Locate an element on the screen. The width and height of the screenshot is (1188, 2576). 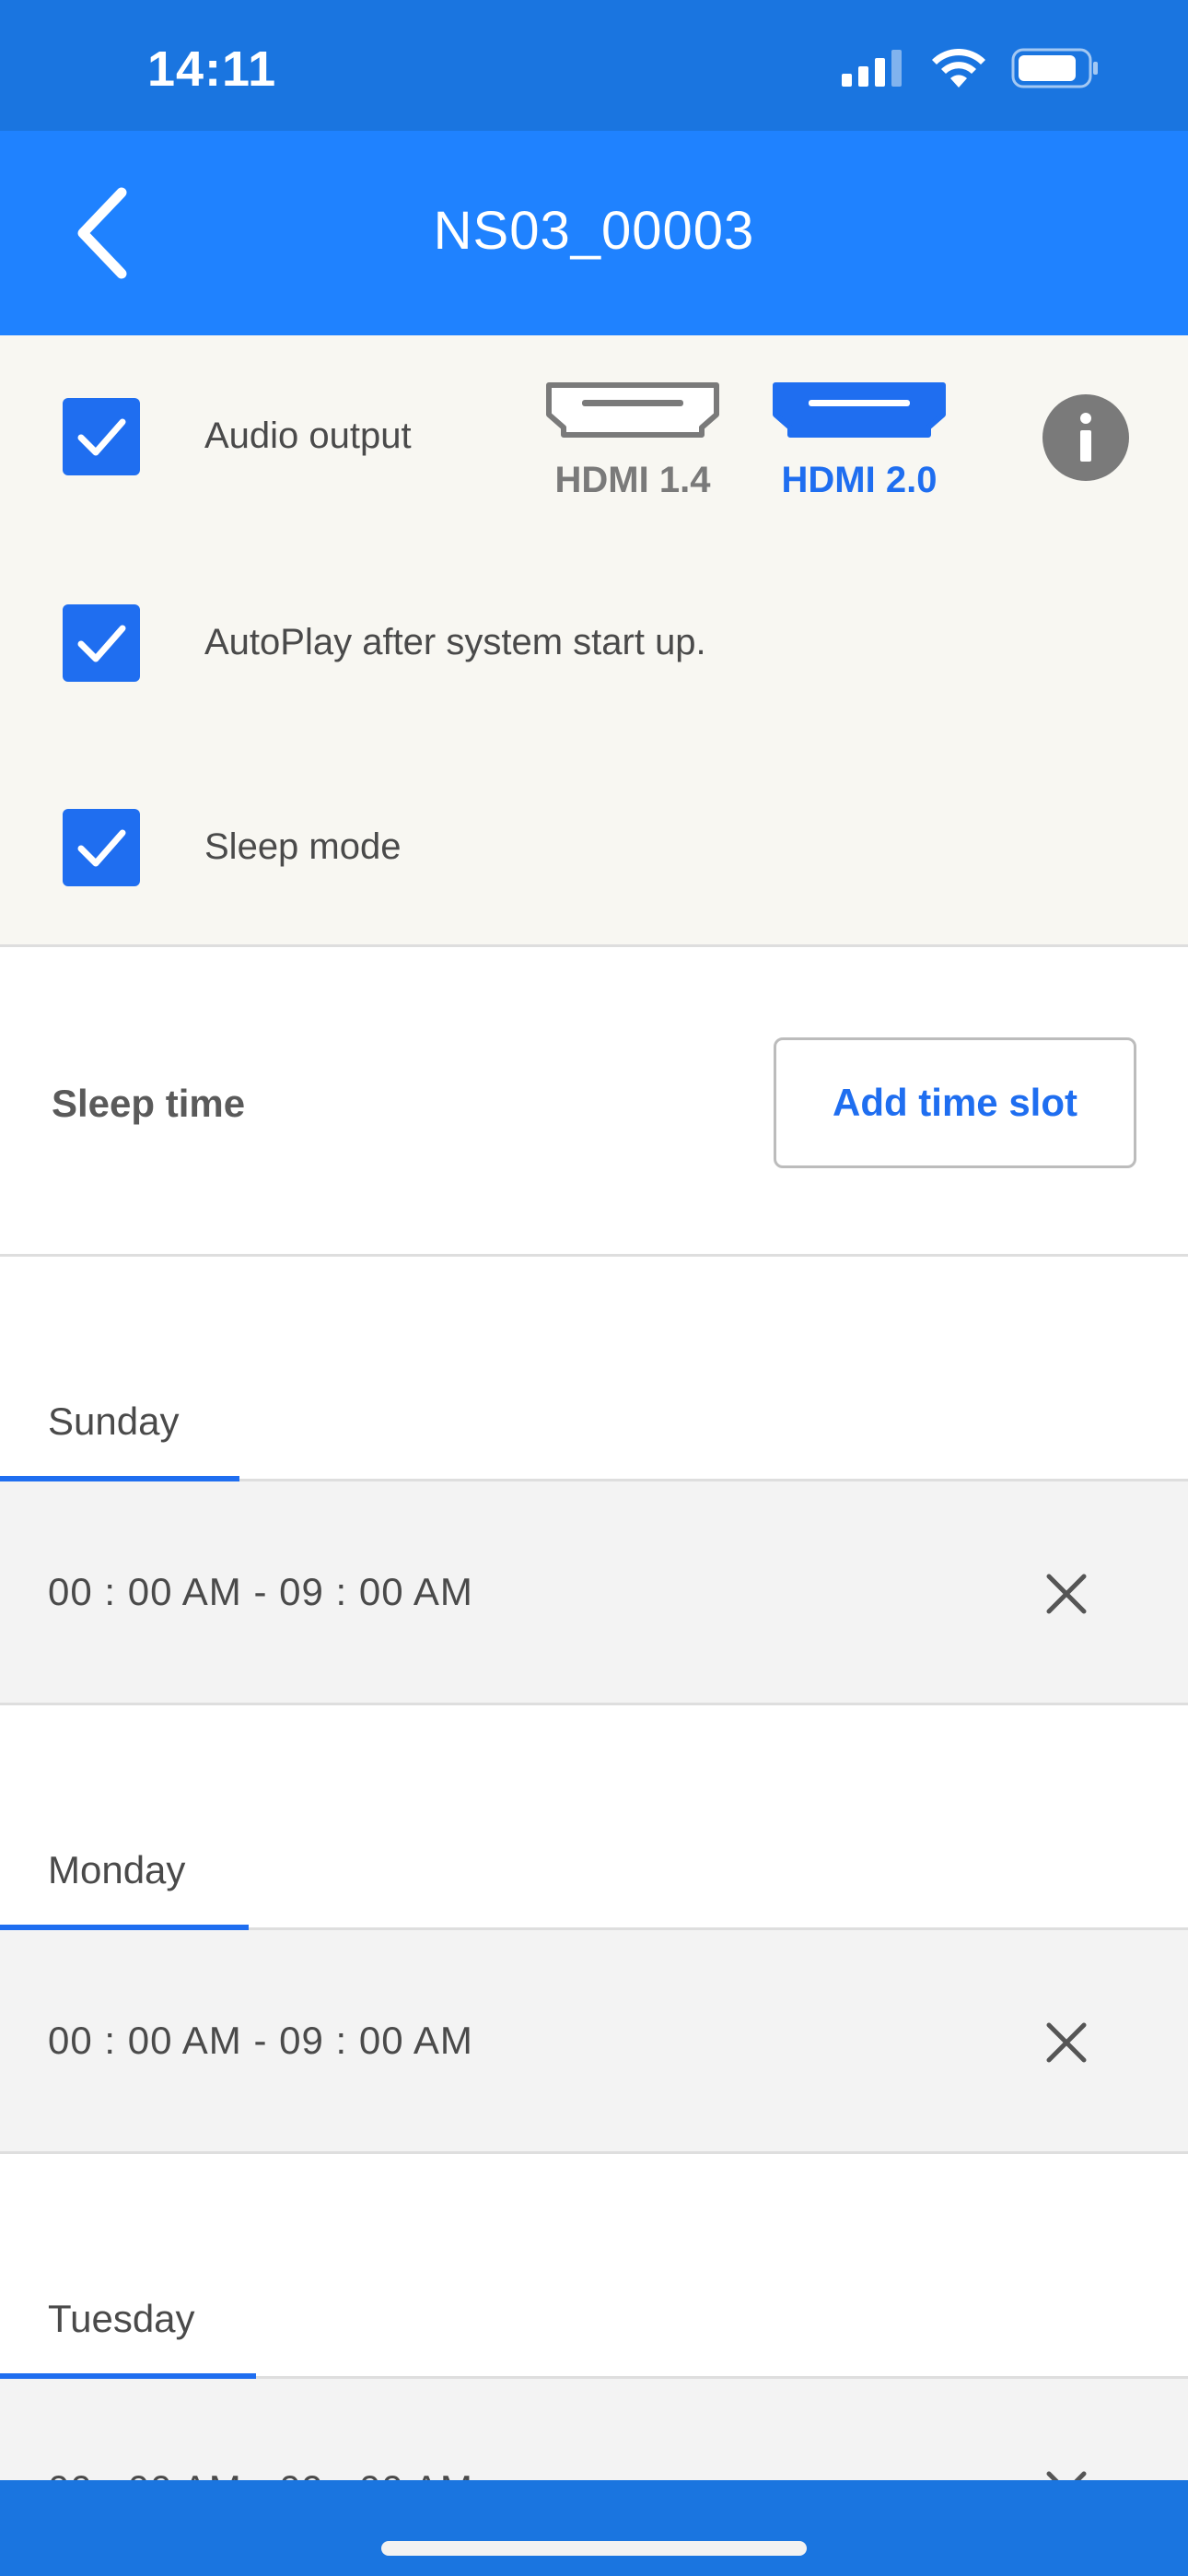
day-header-monday: Monday is located at coordinates (594, 1817).